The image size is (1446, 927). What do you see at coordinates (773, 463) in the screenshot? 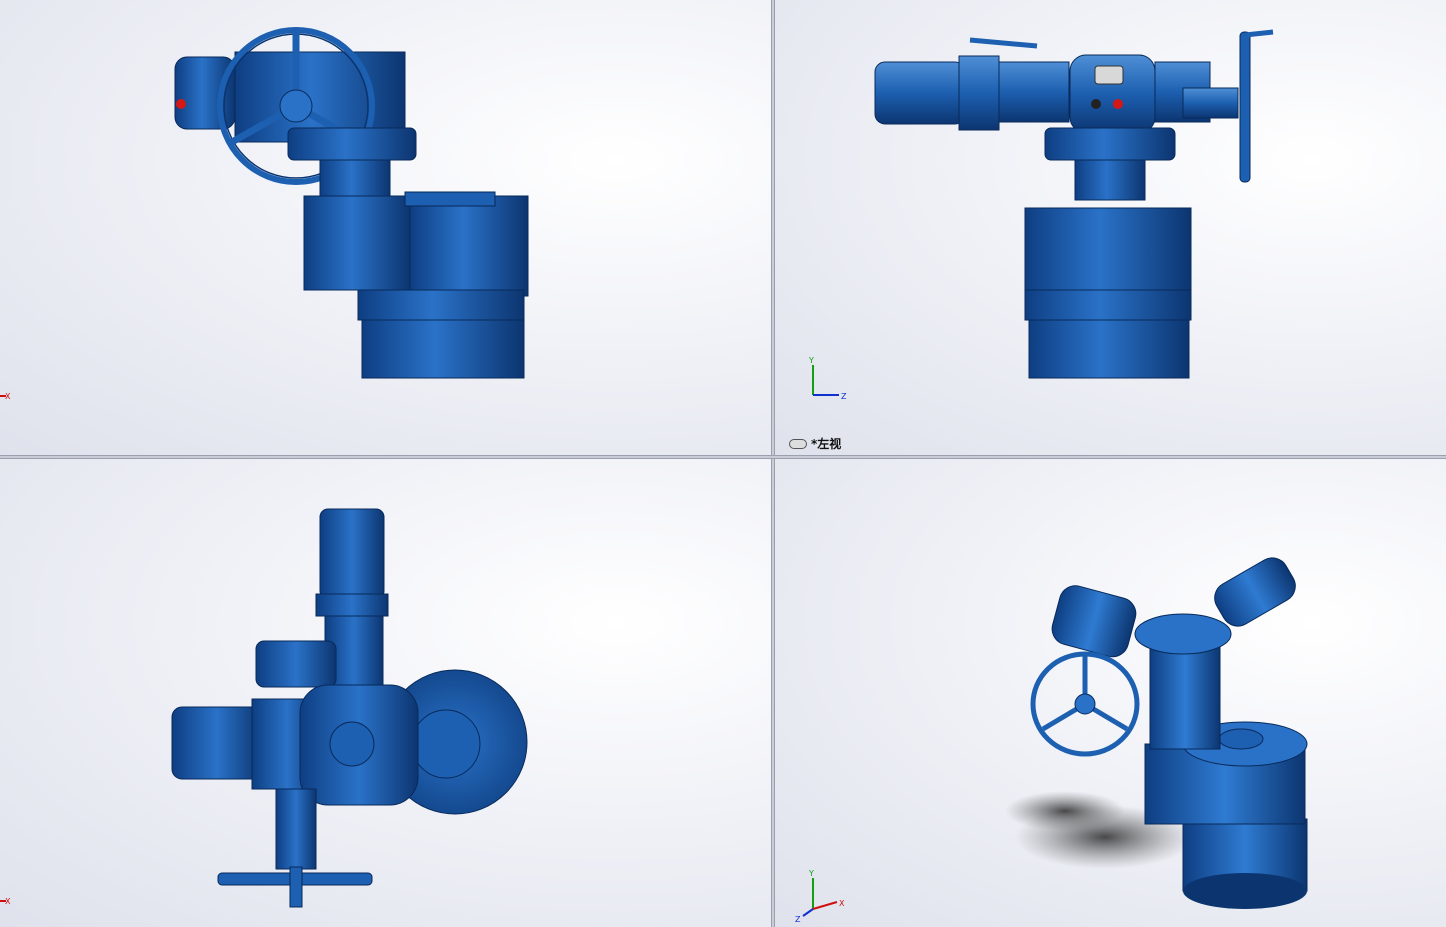
I see `viewport-splitter-vertical` at bounding box center [773, 463].